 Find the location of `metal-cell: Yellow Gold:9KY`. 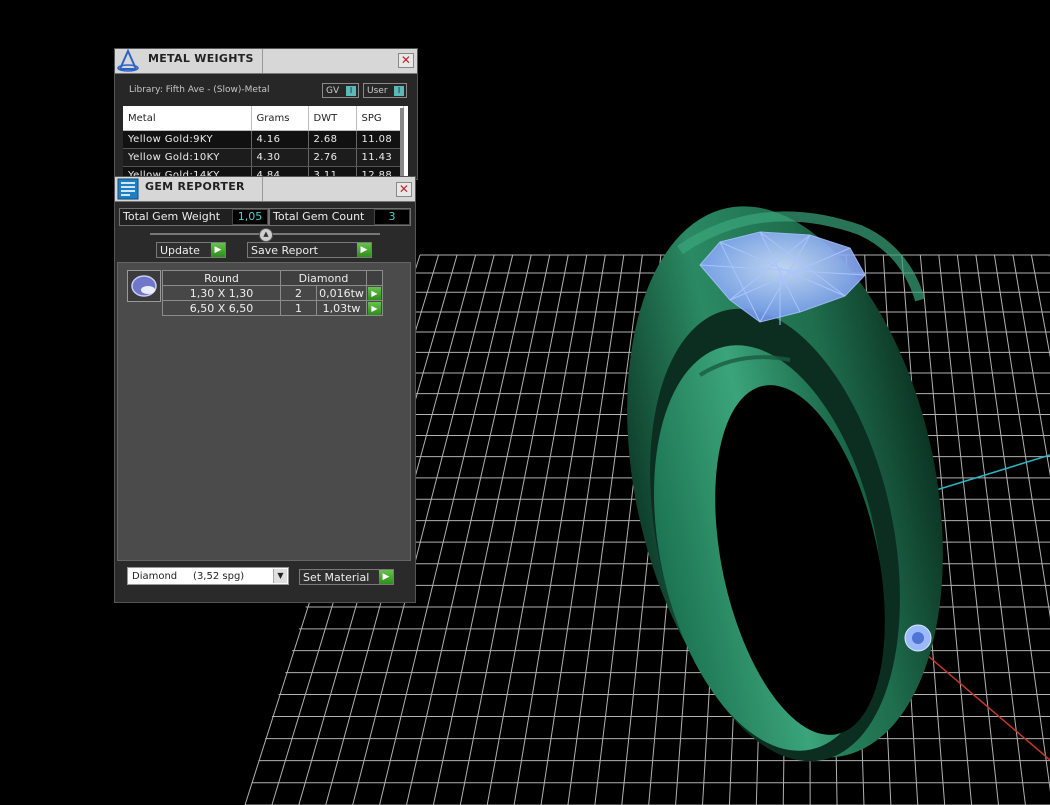

metal-cell: Yellow Gold:9KY is located at coordinates (187, 139).